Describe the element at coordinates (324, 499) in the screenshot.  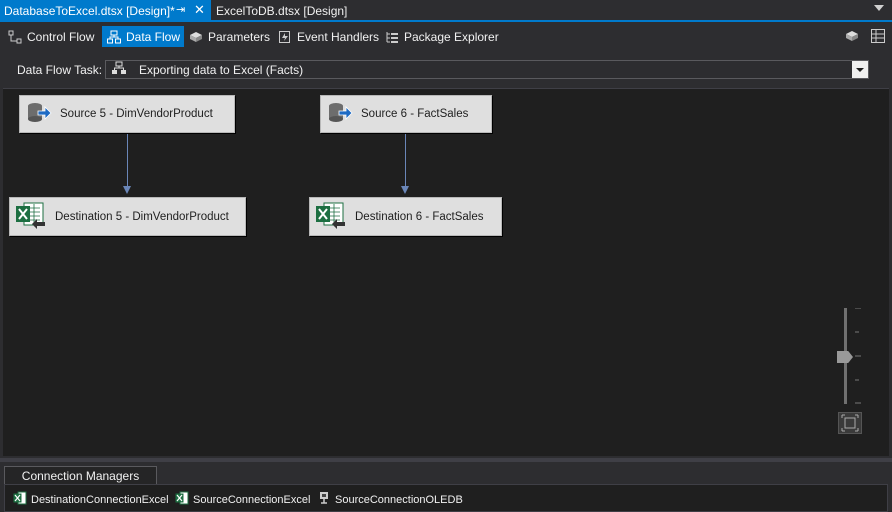
I see `oledb-connection-icon` at that location.